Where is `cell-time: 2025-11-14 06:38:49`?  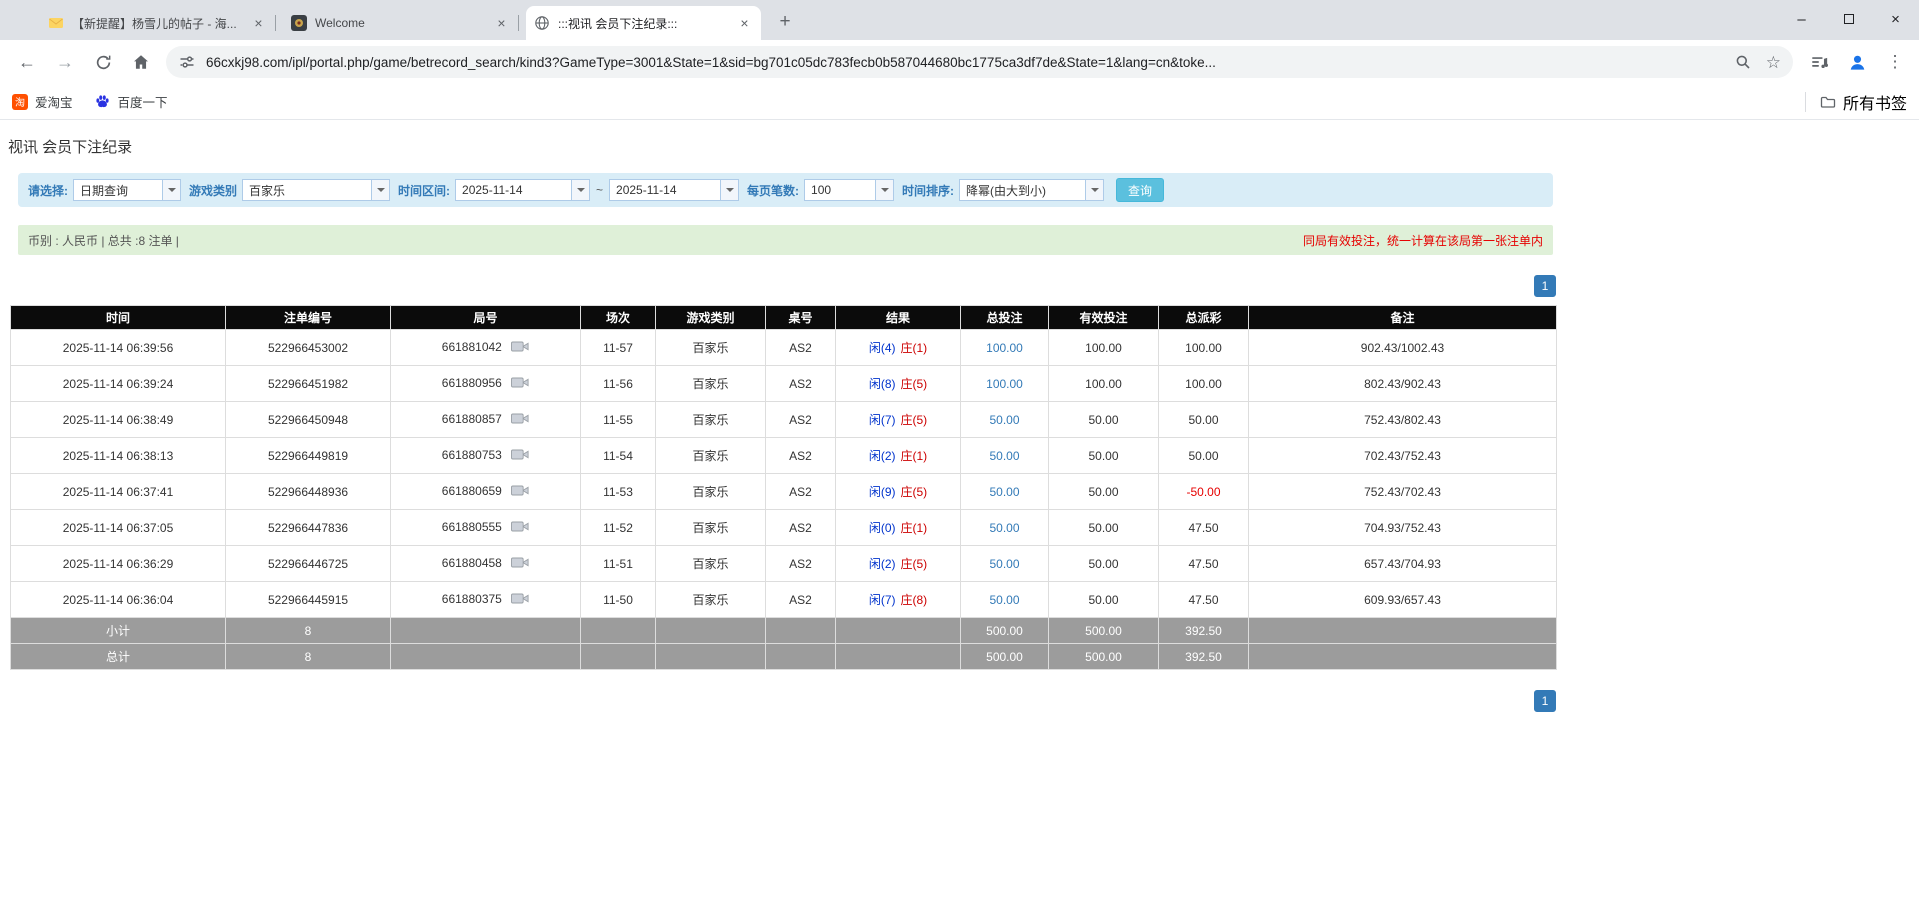
cell-time: 2025-11-14 06:38:49 is located at coordinates (118, 419).